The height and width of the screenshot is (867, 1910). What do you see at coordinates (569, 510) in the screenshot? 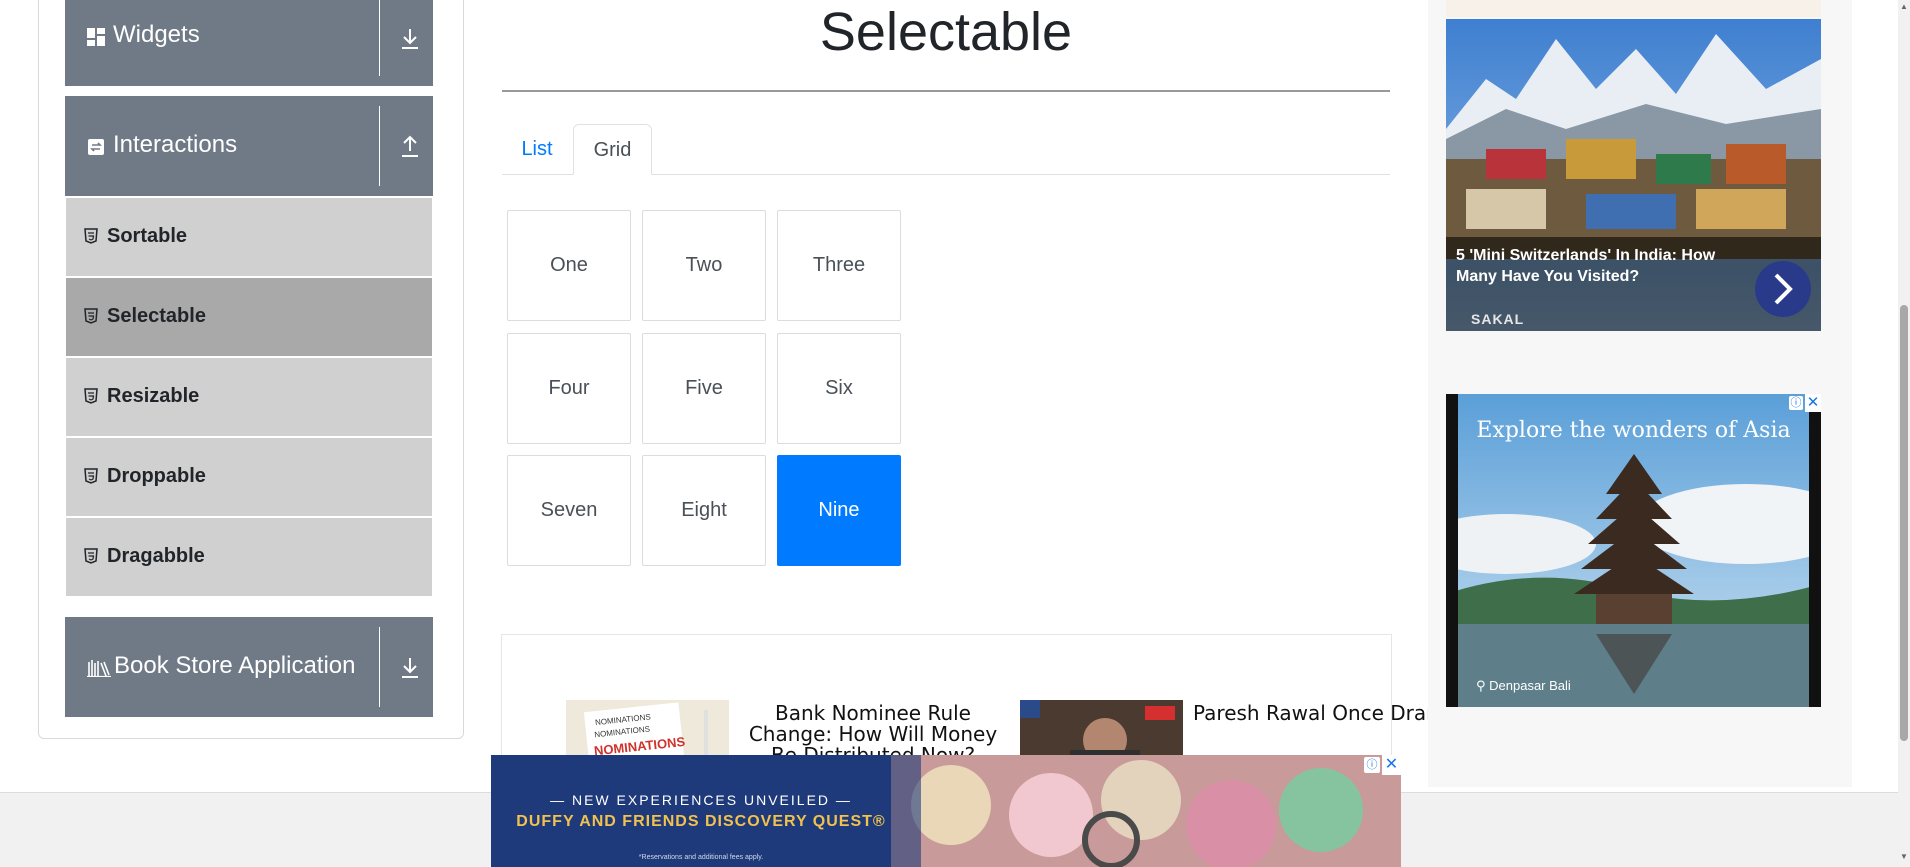
I see `grid-item-seven: Seven` at bounding box center [569, 510].